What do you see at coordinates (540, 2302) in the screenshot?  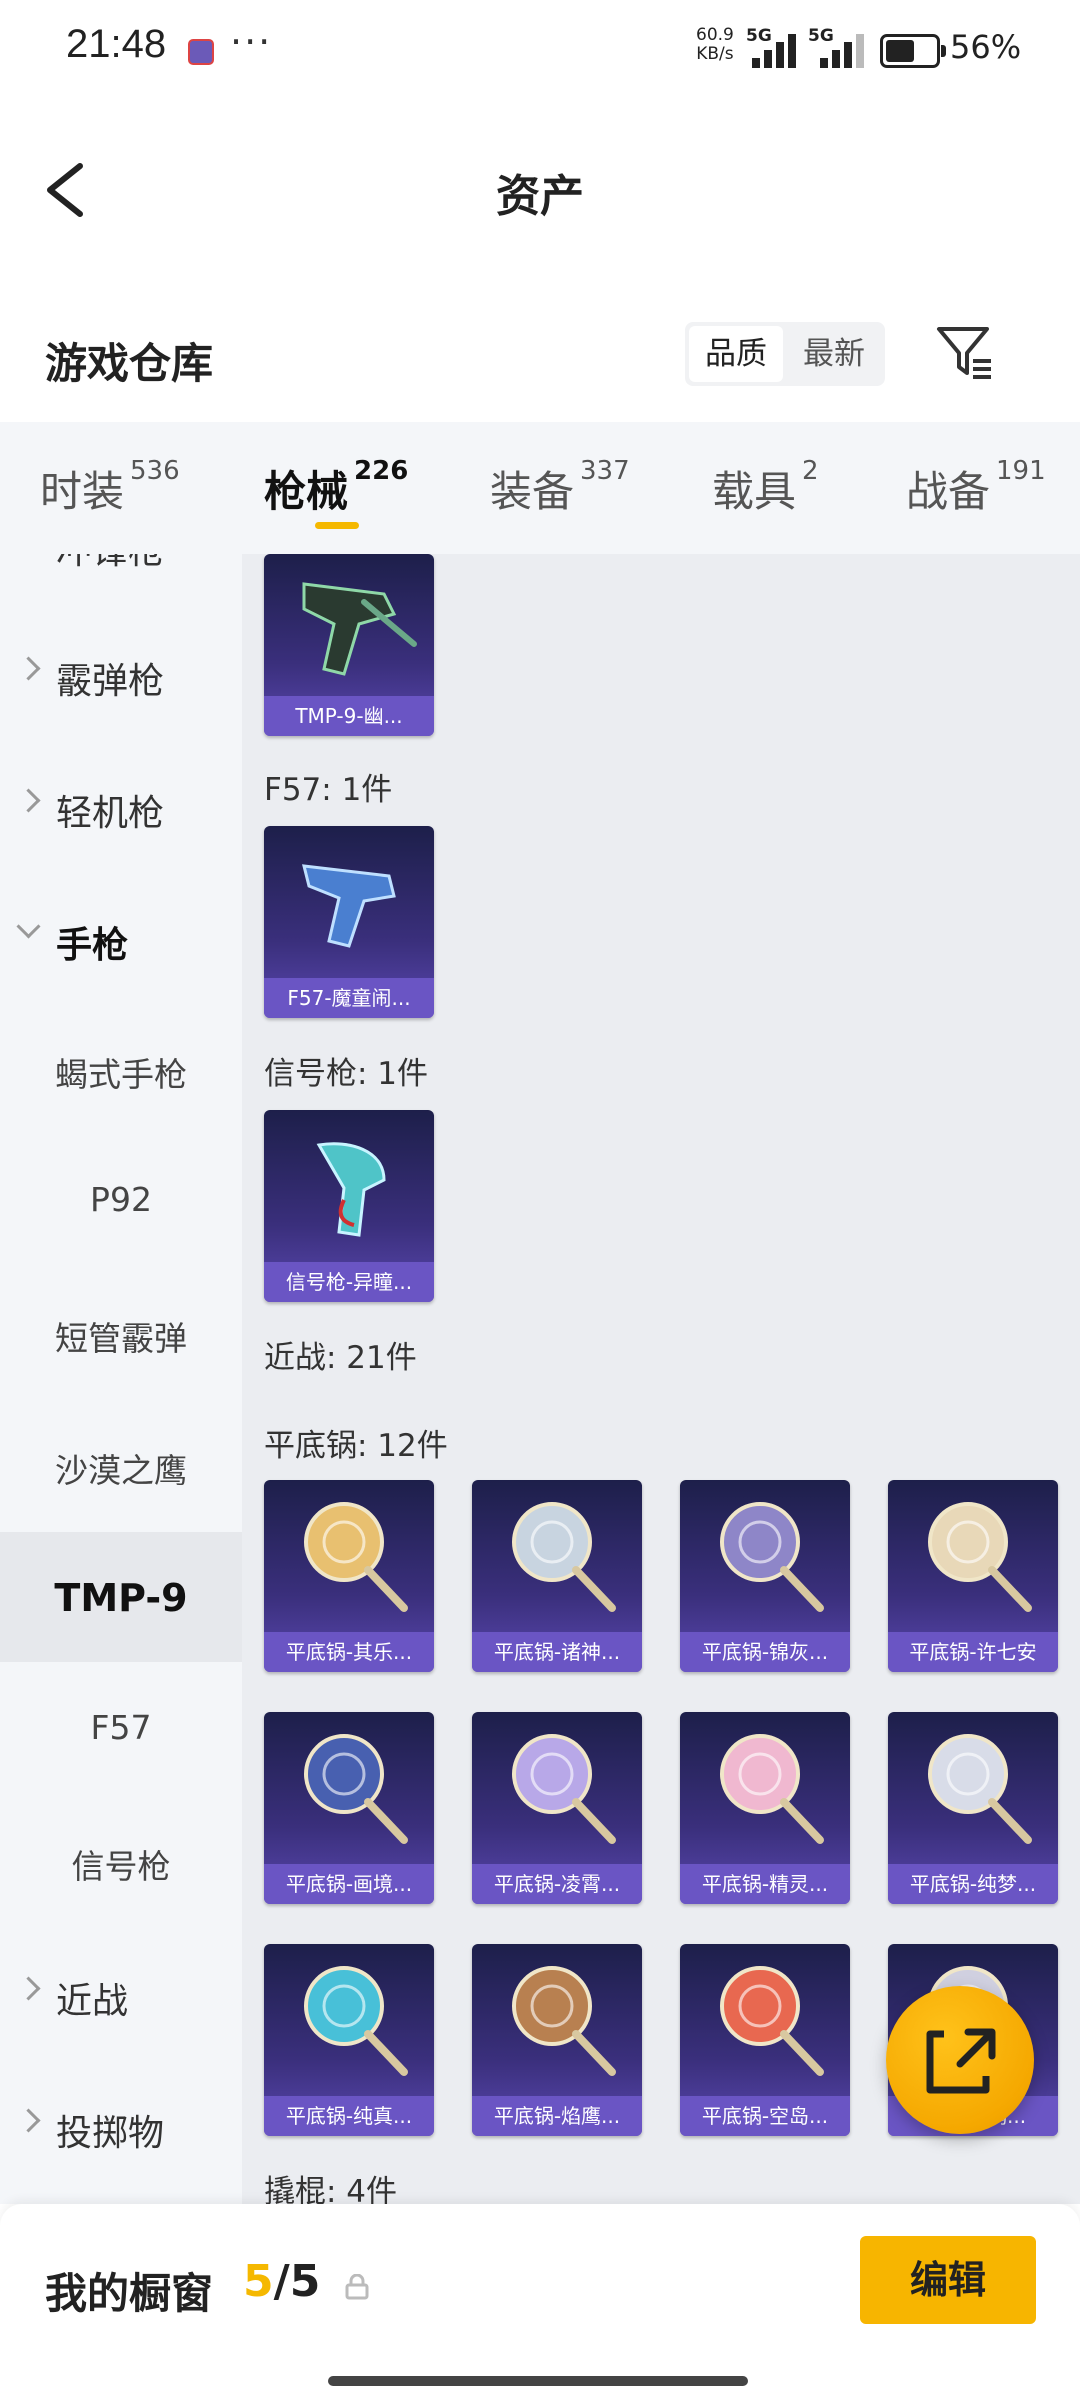 I see `showcase-bar: 我的橱窗 5/5 编辑` at bounding box center [540, 2302].